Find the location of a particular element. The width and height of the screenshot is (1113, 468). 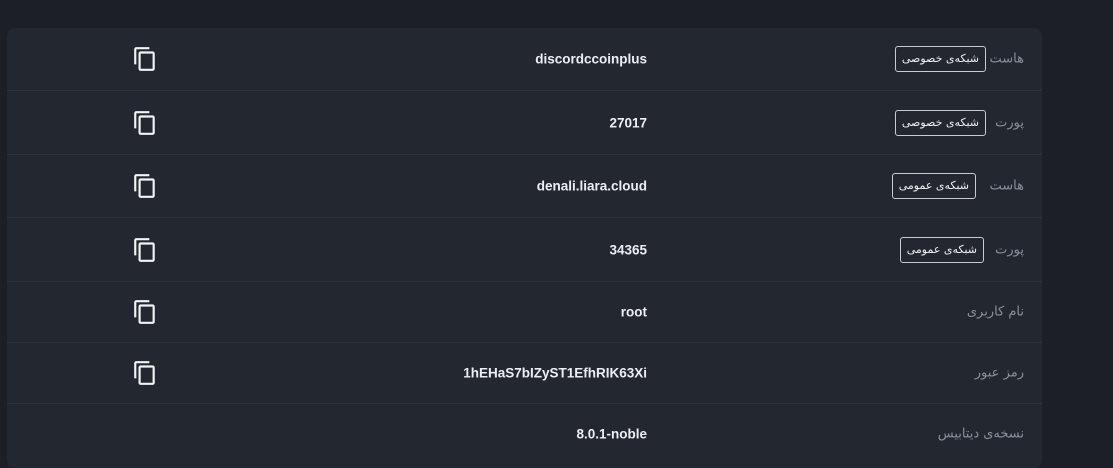

row-value: discordccoinplus is located at coordinates (591, 59).